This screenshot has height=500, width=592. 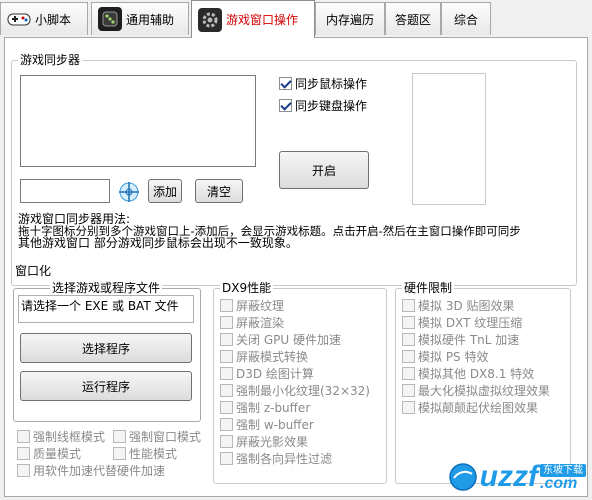 I want to click on hw-option-checkbox: 模拟颠颠起伏绘图效果, so click(x=470, y=407).